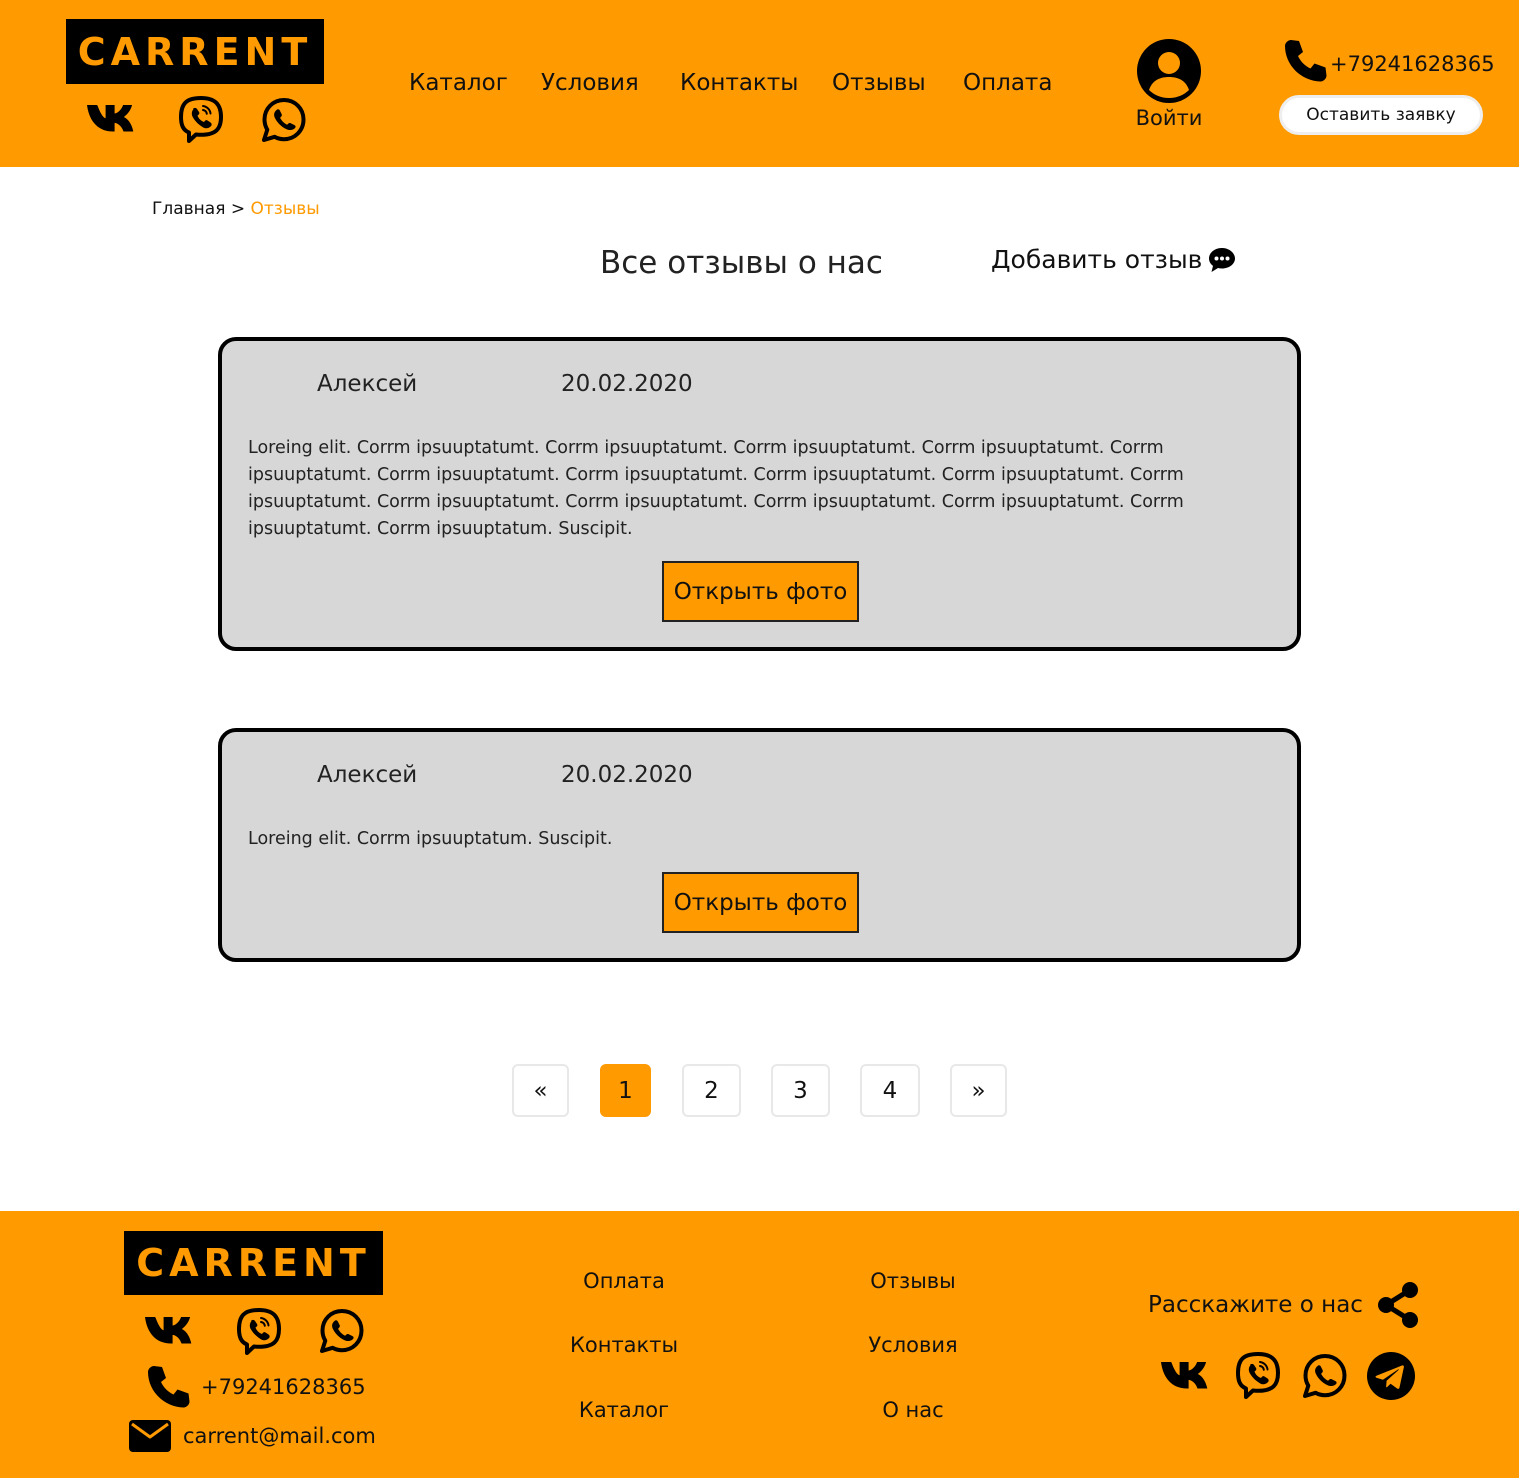 The image size is (1519, 1478). Describe the element at coordinates (540, 1090) in the screenshot. I see `pagination-prev: «` at that location.